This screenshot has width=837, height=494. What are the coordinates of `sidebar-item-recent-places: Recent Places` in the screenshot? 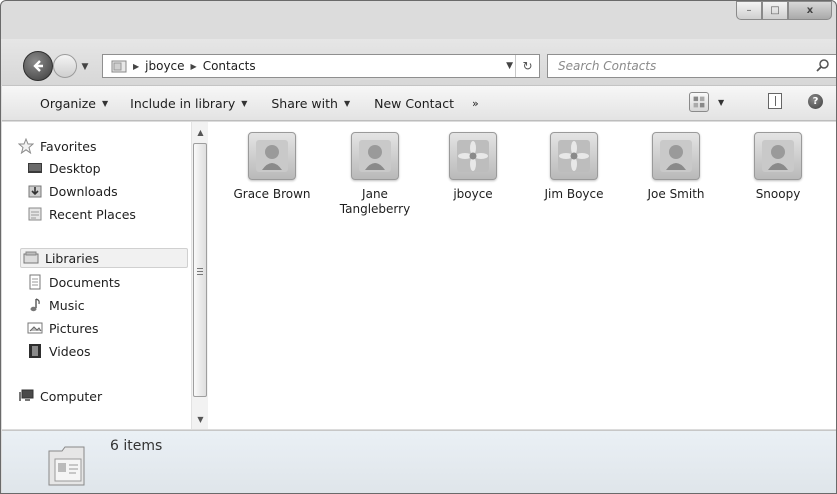 It's located at (81, 214).